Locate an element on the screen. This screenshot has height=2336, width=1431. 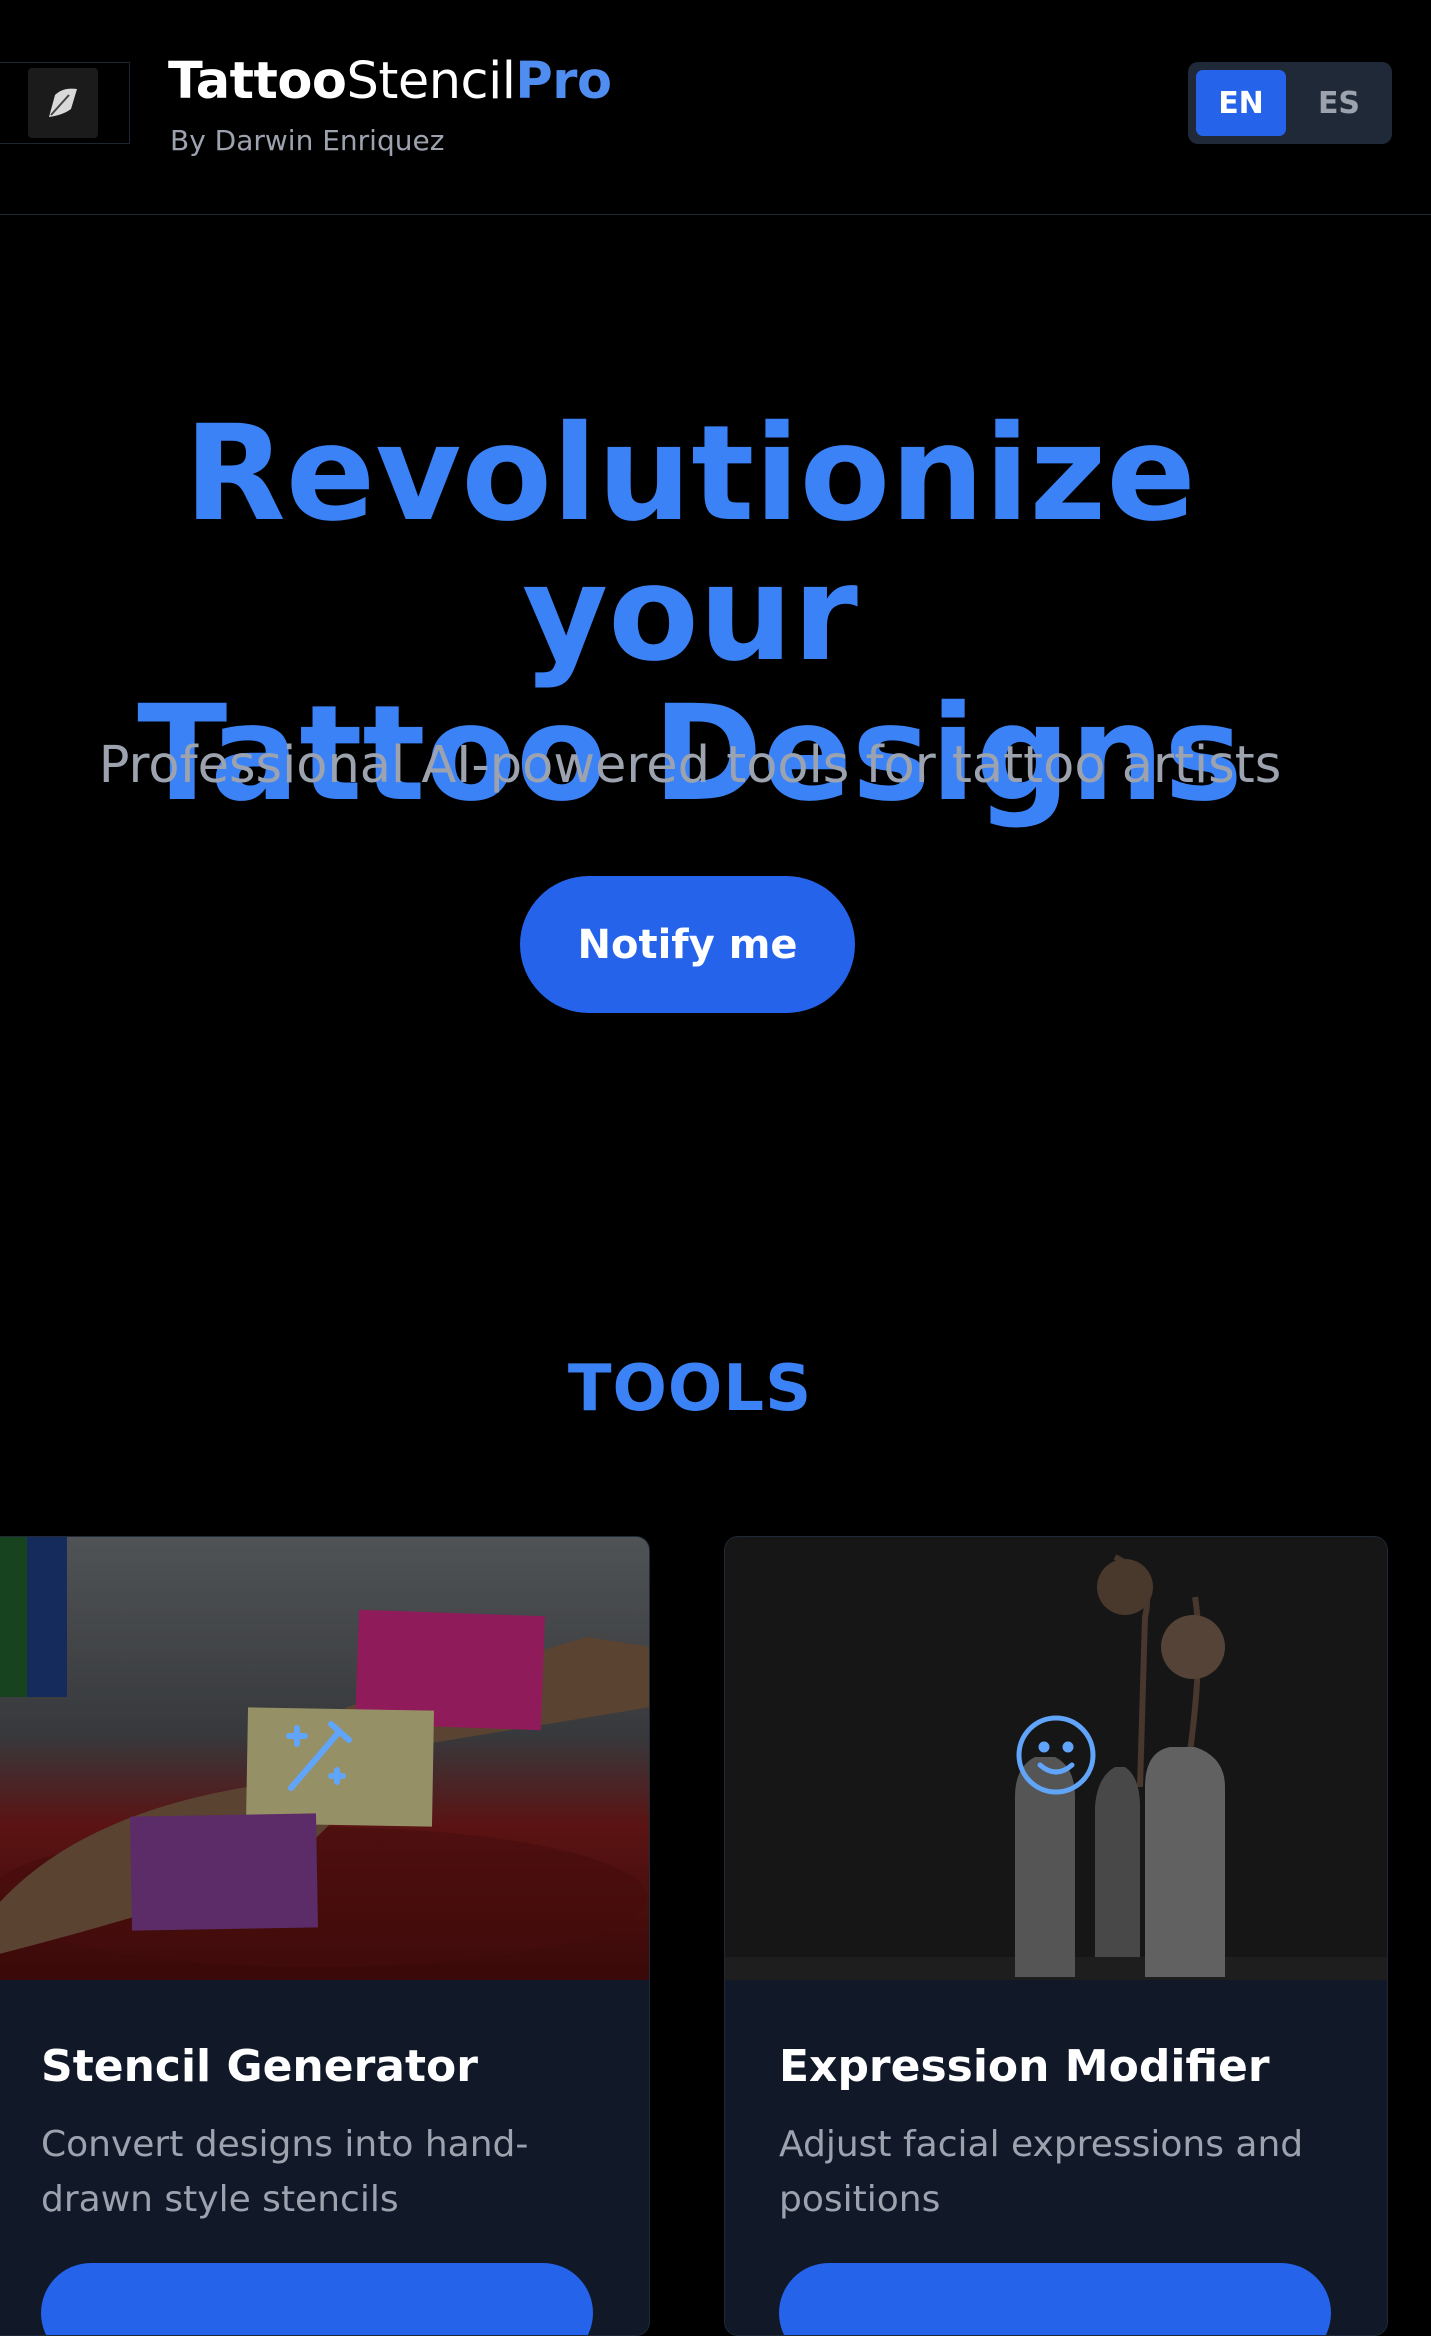
language-en-button: EN is located at coordinates (1241, 103).